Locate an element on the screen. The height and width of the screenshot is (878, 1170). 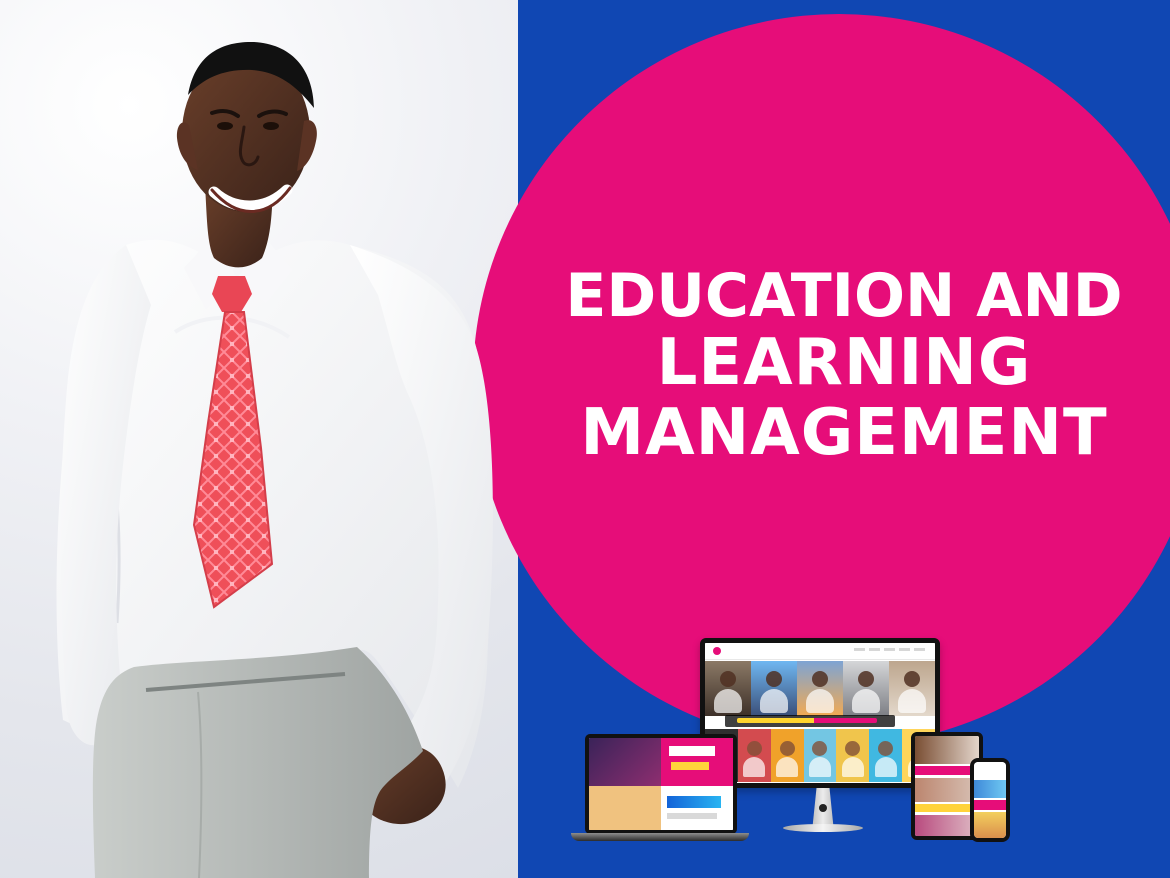
desktop-bottom-row is located at coordinates (820, 755).